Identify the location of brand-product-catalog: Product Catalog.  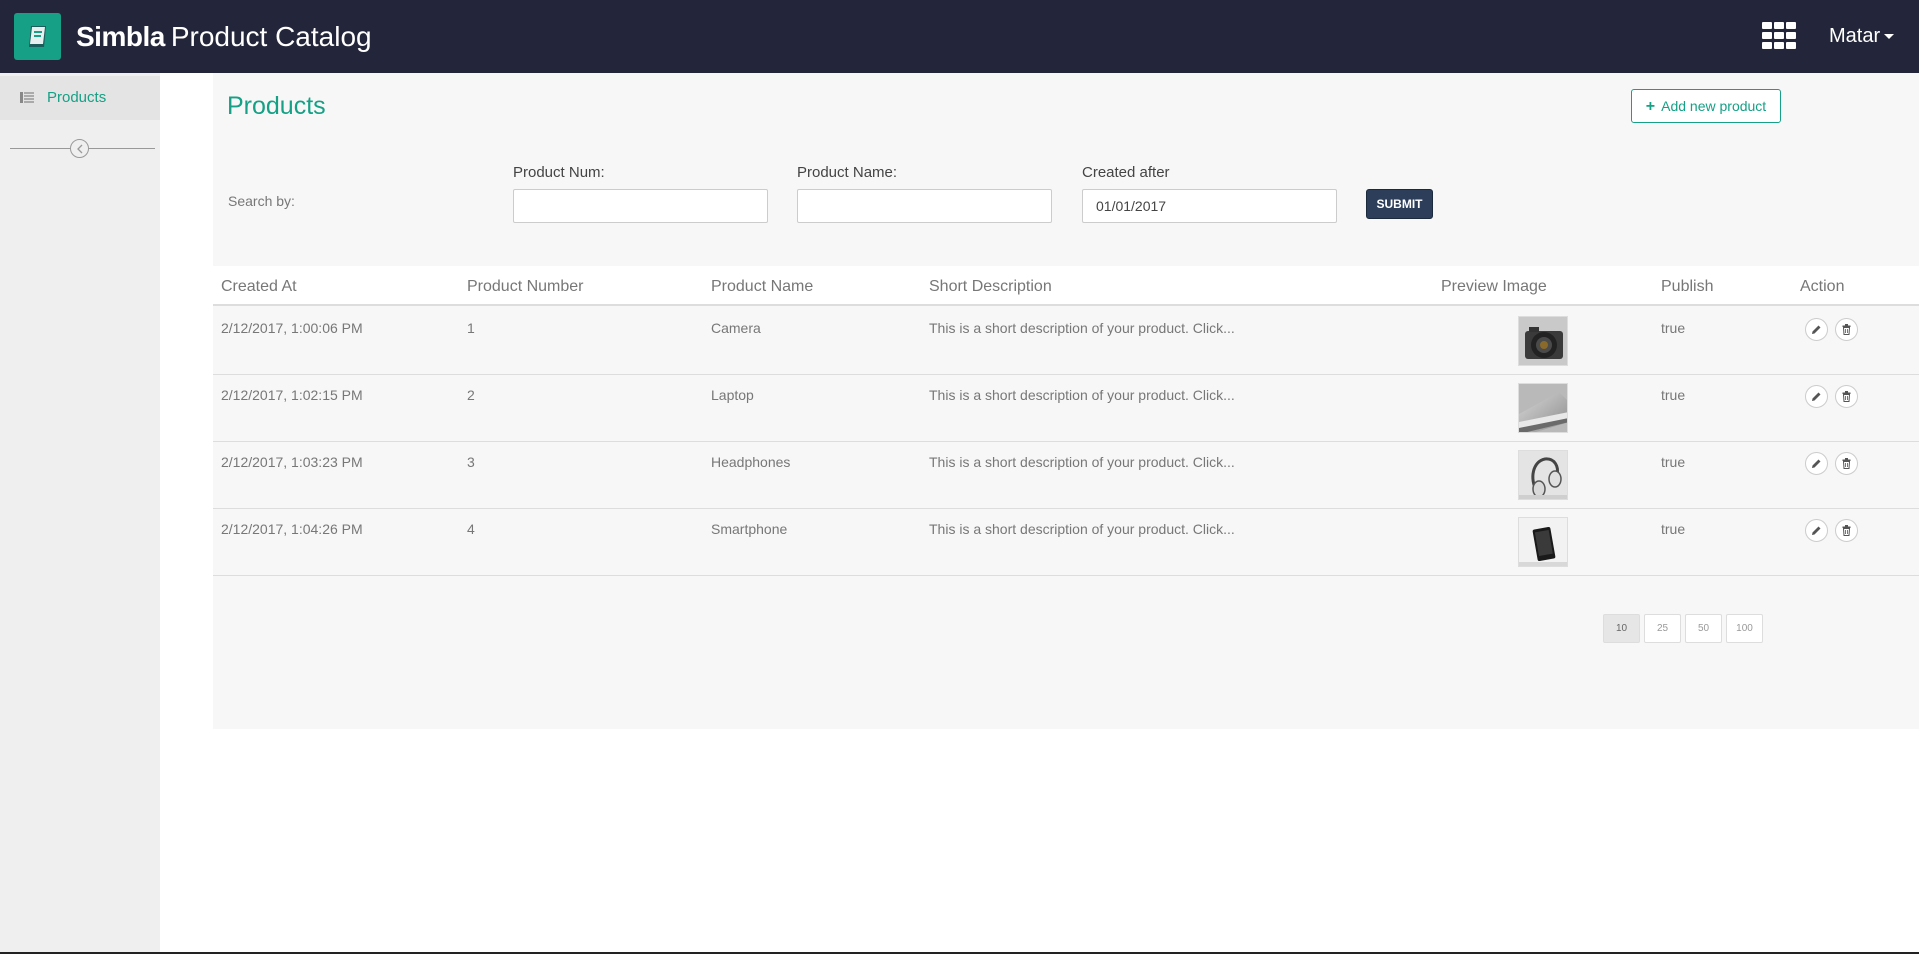
(271, 36).